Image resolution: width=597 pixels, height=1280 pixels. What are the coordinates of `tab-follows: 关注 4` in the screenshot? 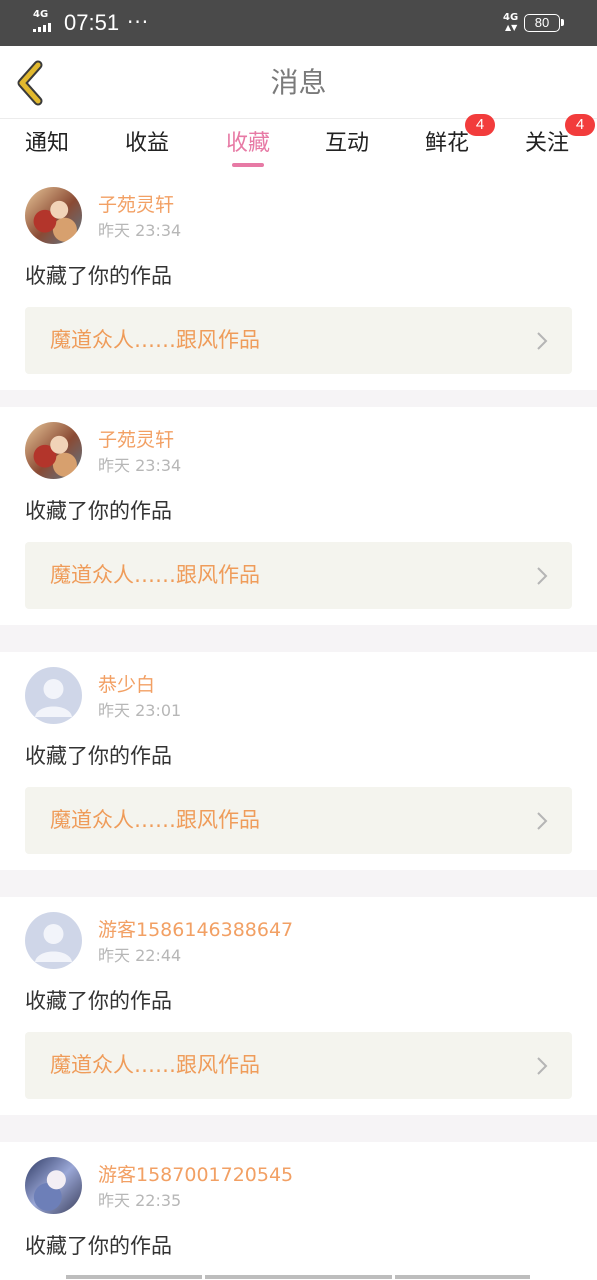 It's located at (560, 143).